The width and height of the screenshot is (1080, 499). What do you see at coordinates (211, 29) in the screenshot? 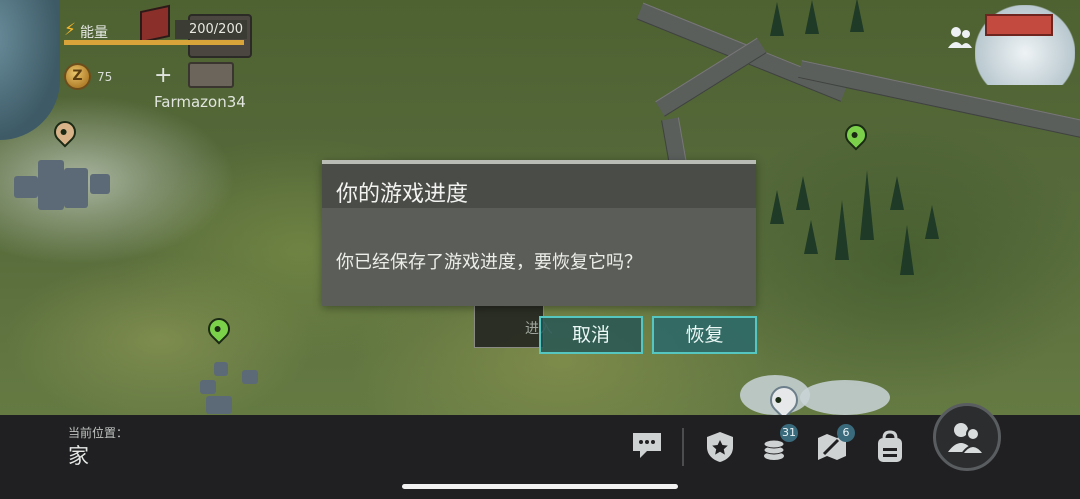
I see `energy-value: 200/200` at bounding box center [211, 29].